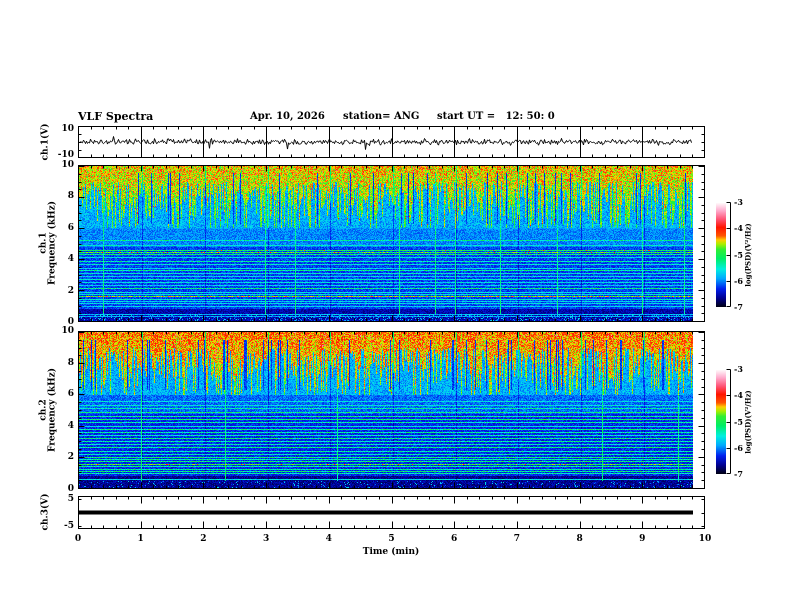  I want to click on x-tick-label: 3, so click(266, 539).